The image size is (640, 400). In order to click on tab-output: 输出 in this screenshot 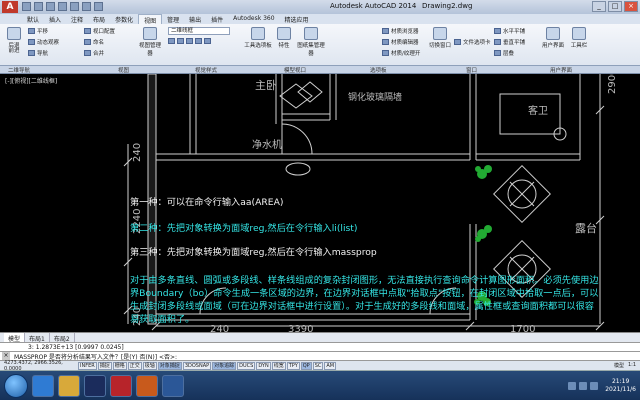, I will do `click(195, 19)`.